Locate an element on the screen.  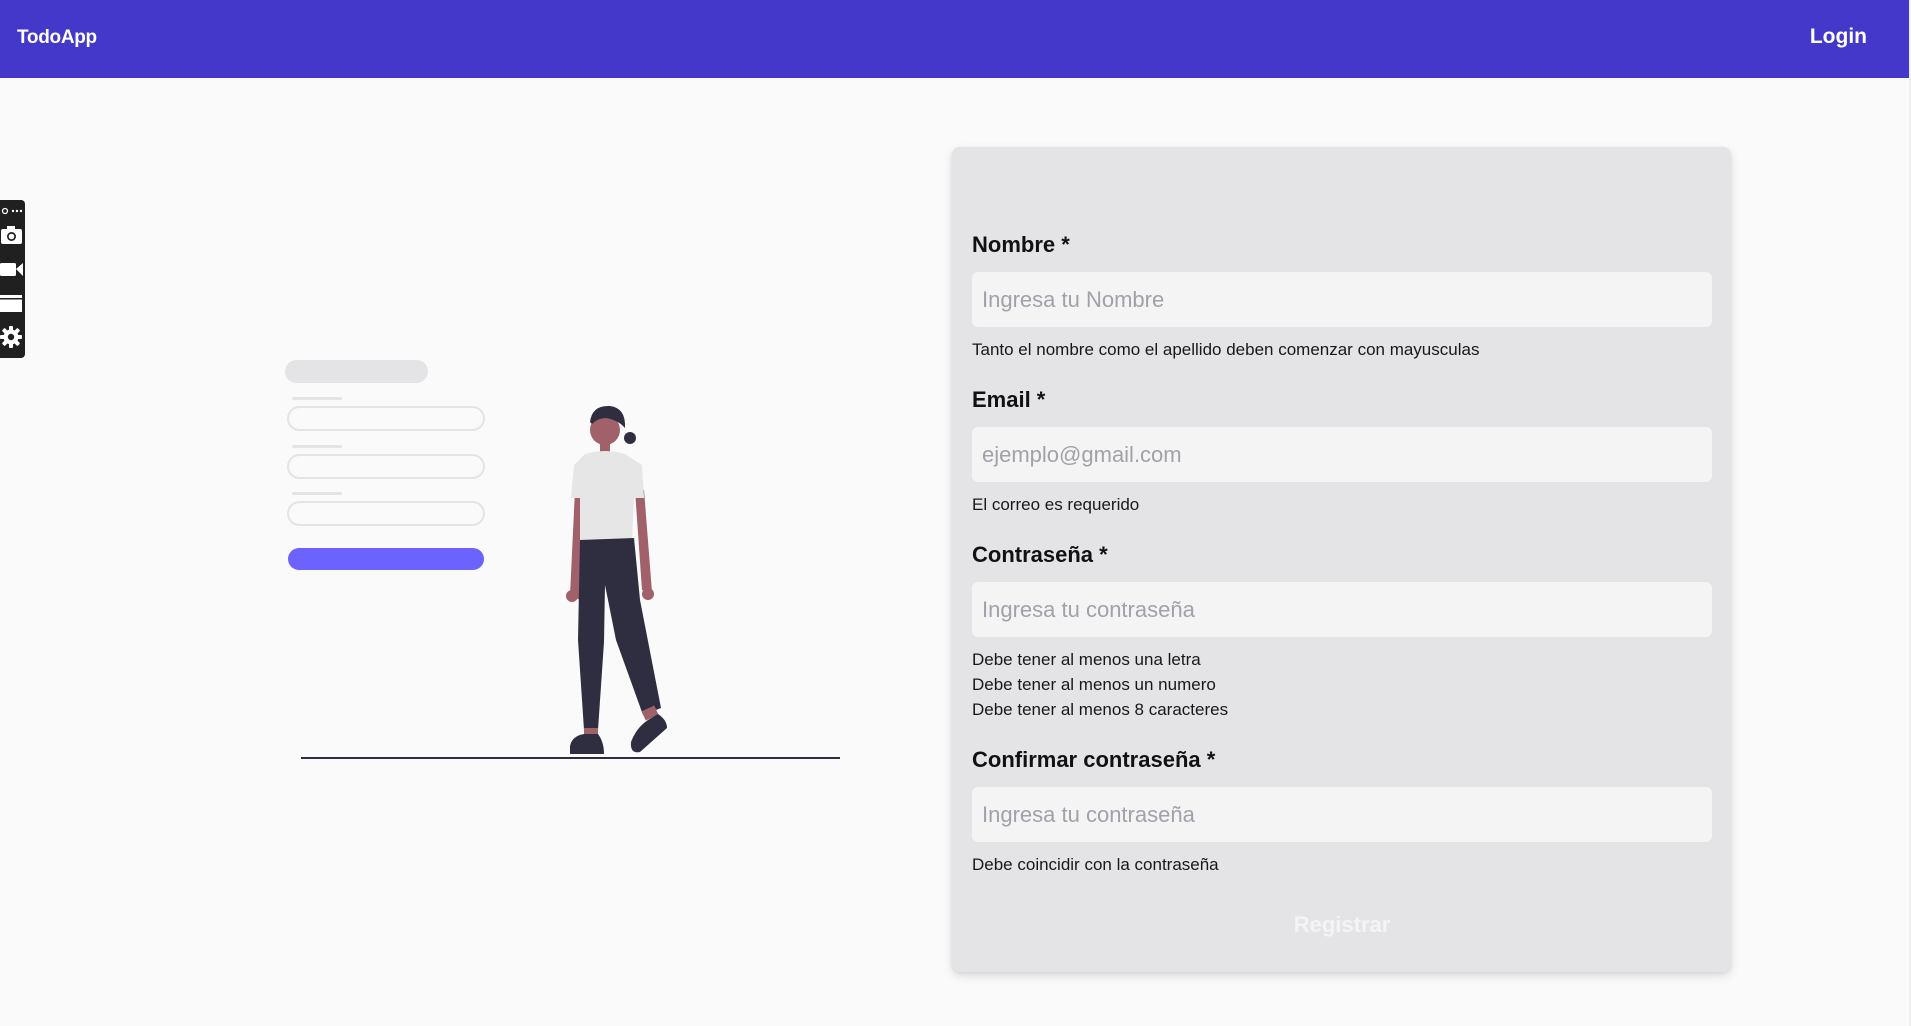
password-hint-length: Debe tener al menos 8 caracteres is located at coordinates (1100, 709).